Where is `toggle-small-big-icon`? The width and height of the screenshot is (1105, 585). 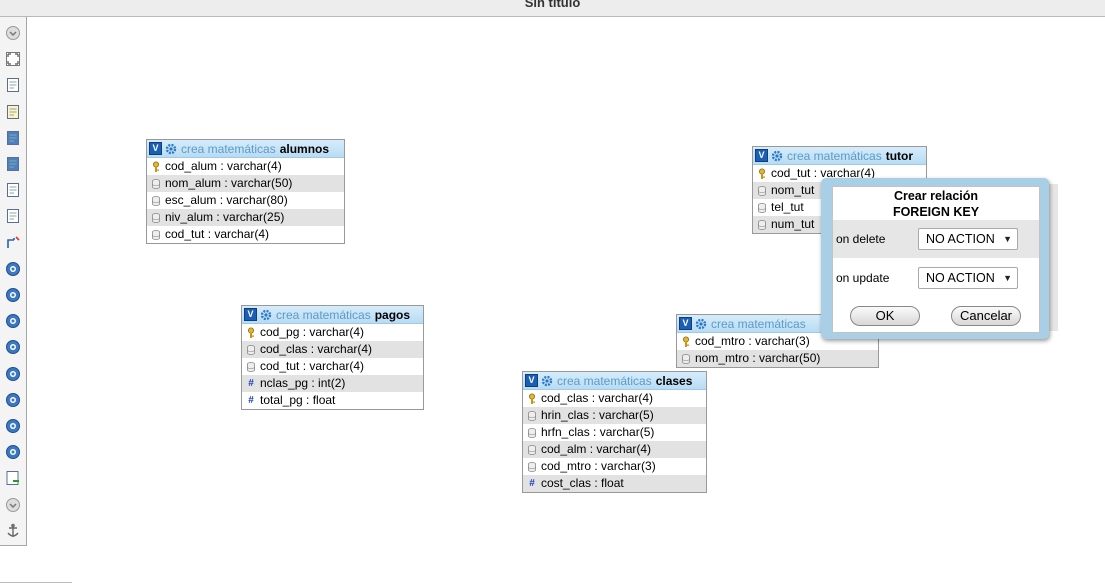
toggle-small-big-icon is located at coordinates (13, 426).